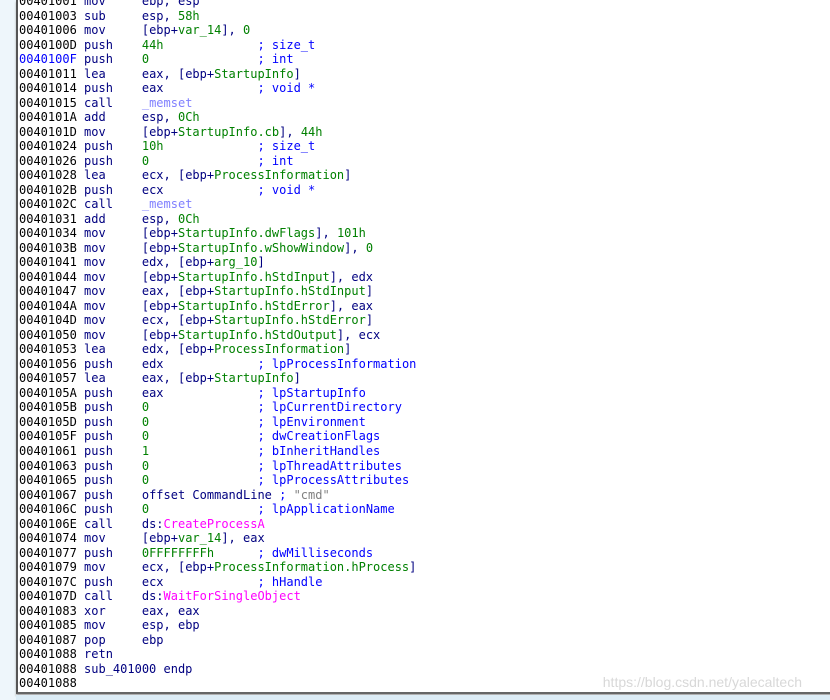 The width and height of the screenshot is (830, 700). I want to click on address: 0040105F, so click(48, 436).